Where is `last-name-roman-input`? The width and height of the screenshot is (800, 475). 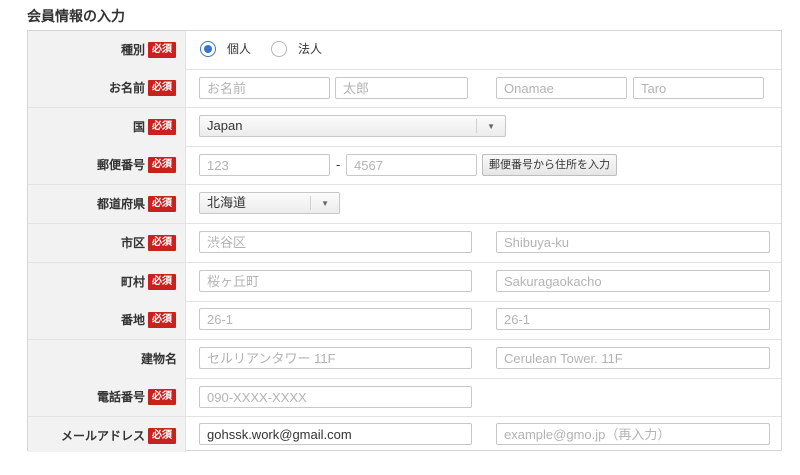
last-name-roman-input is located at coordinates (561, 88).